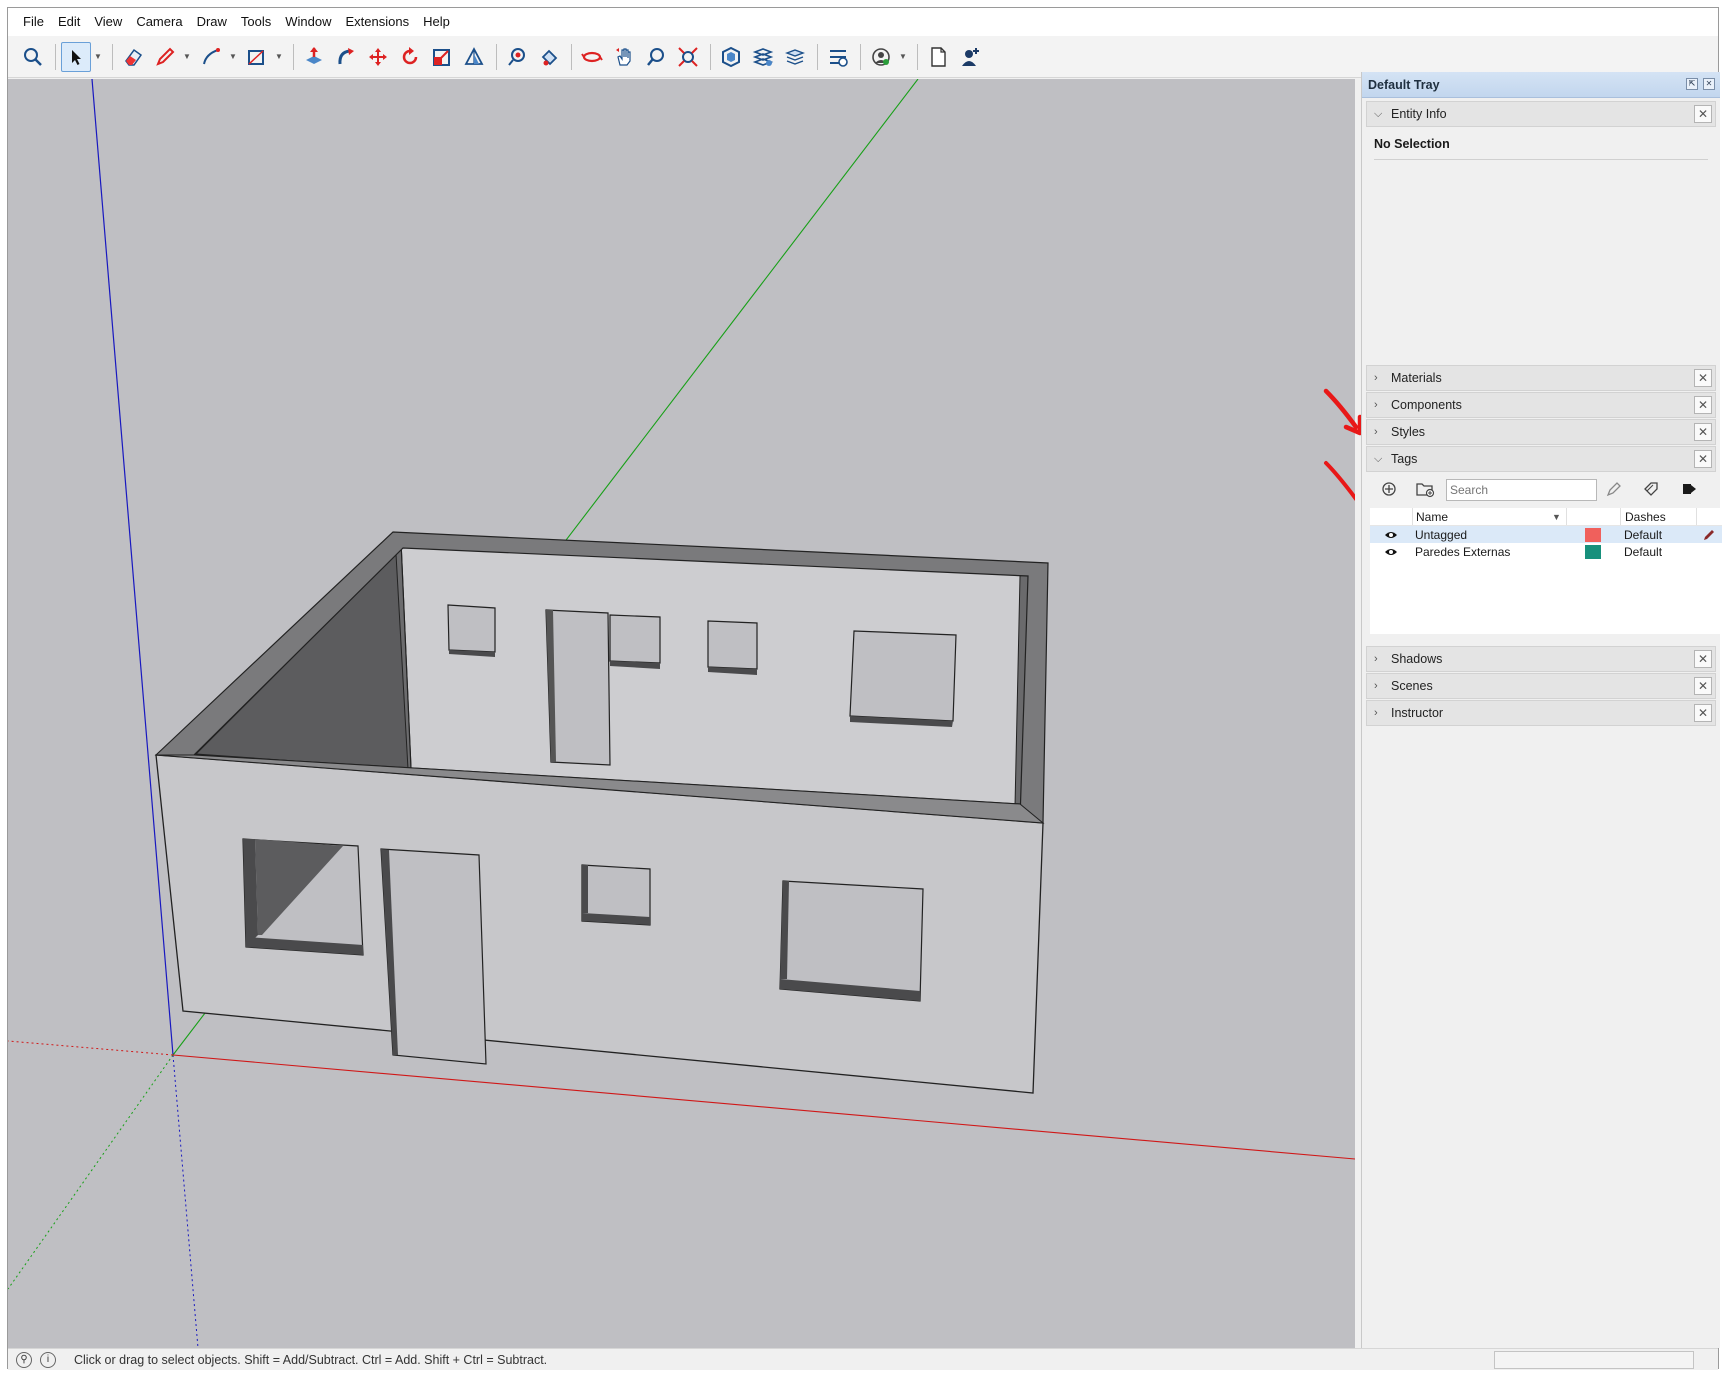 The image size is (1726, 1376). Describe the element at coordinates (688, 57) in the screenshot. I see `zoom-extents-icon` at that location.